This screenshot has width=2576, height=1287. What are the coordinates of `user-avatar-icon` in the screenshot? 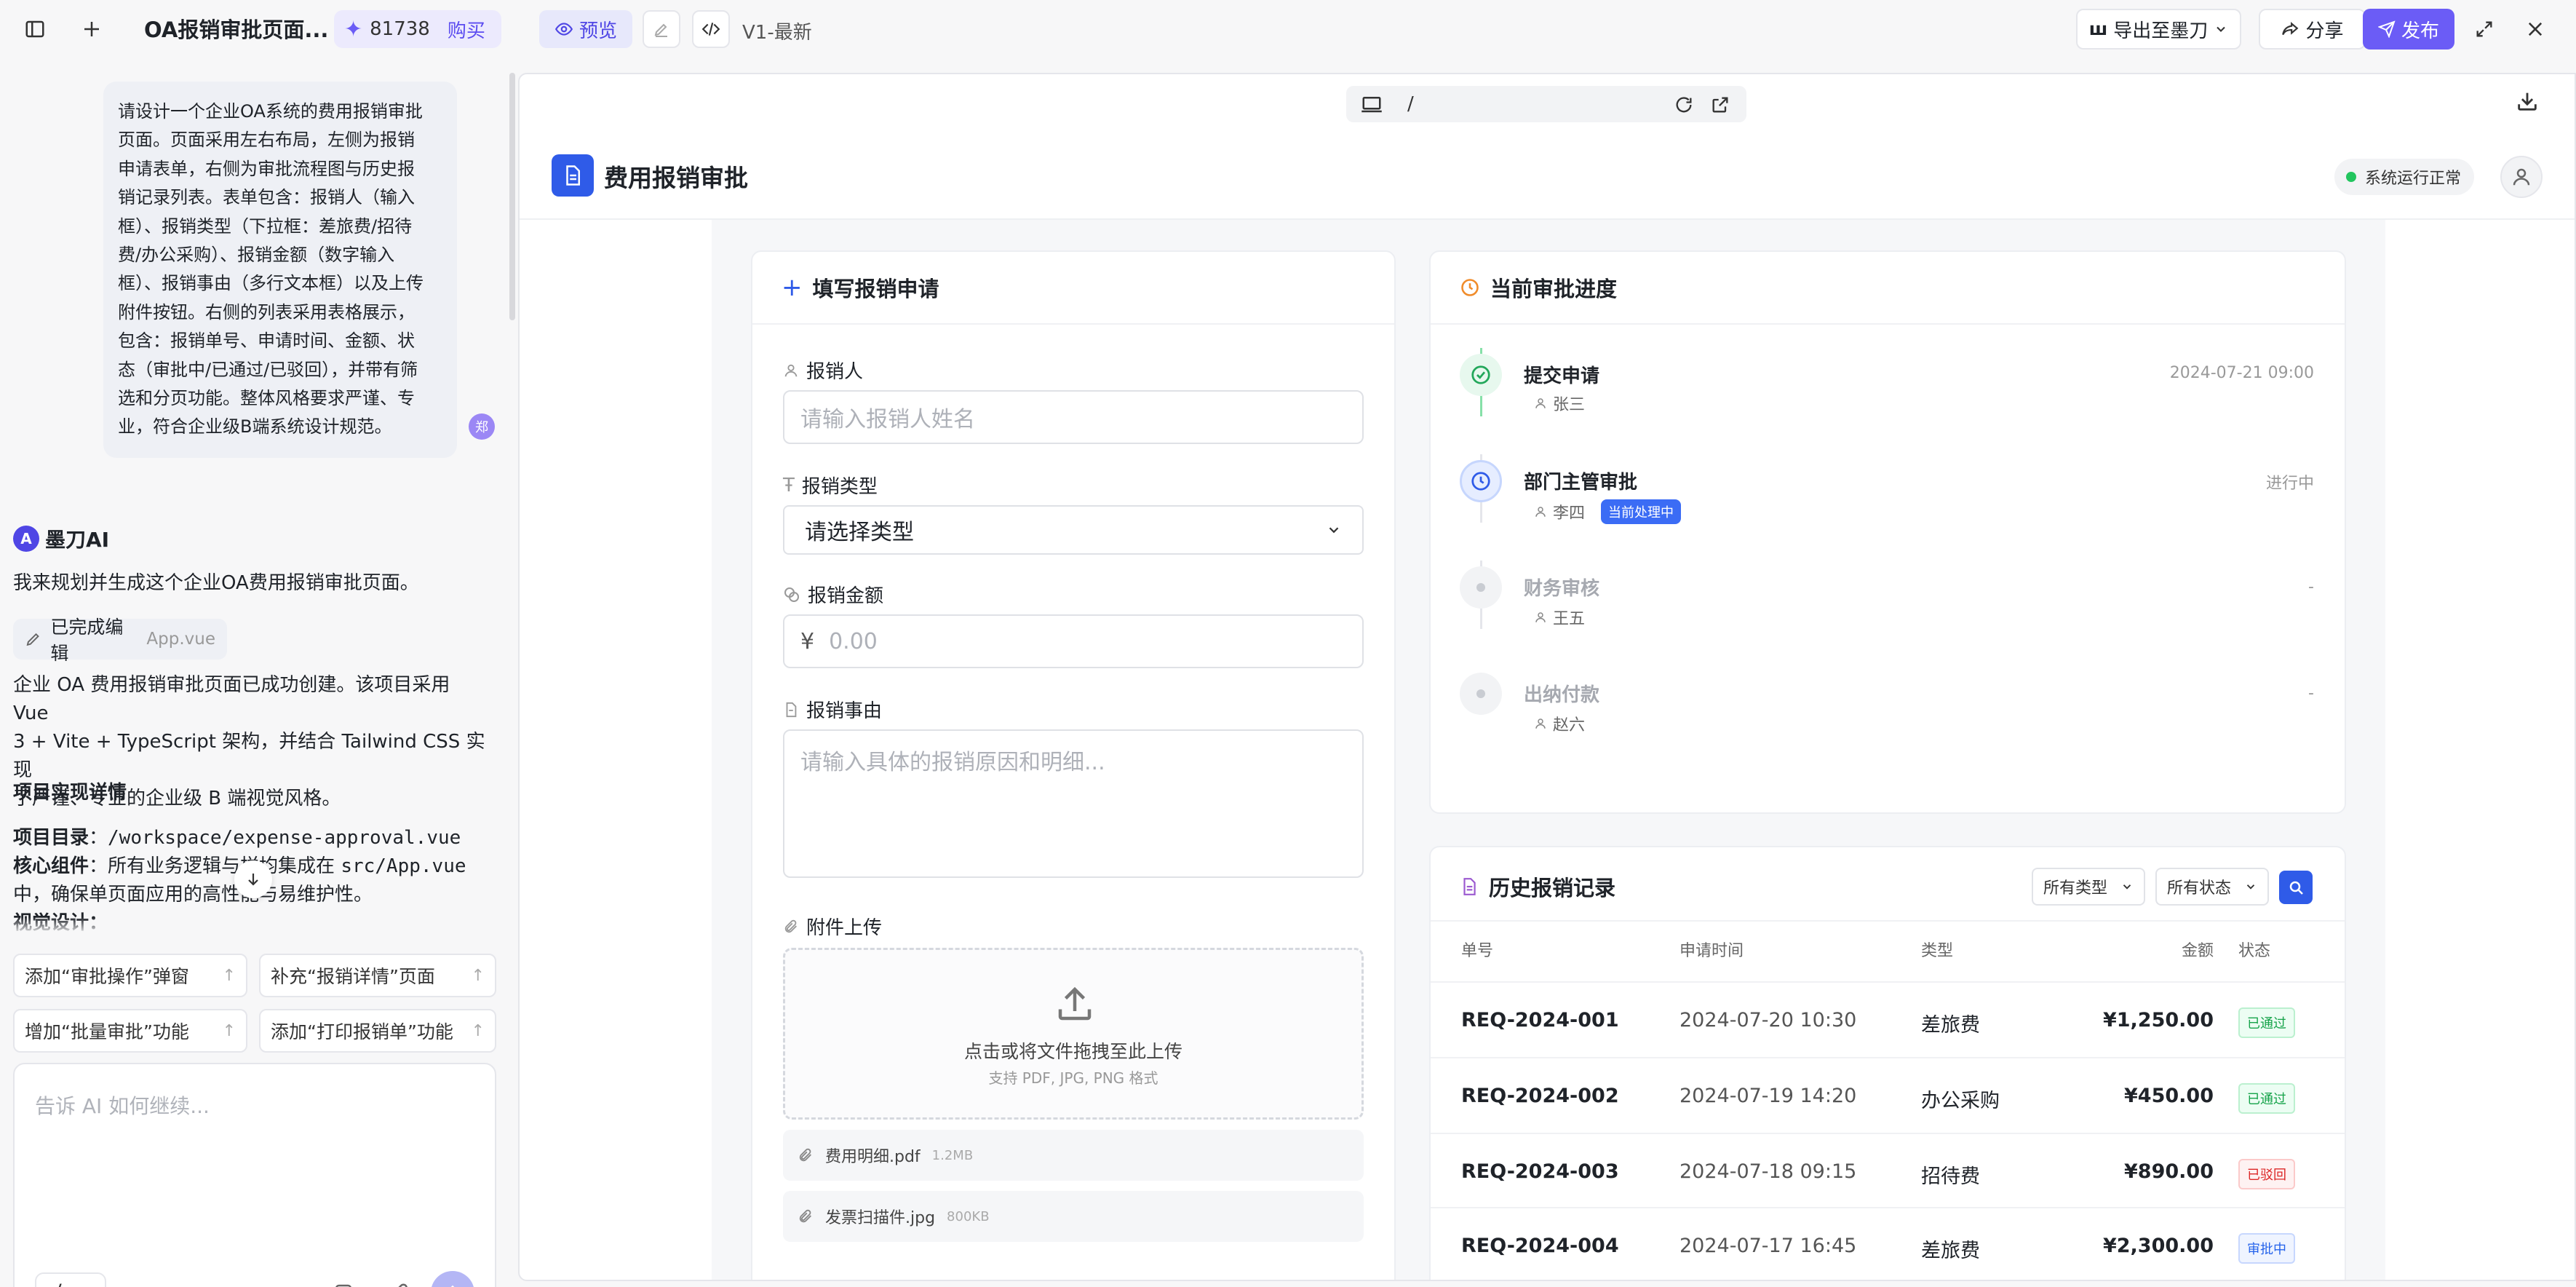 It's located at (2521, 177).